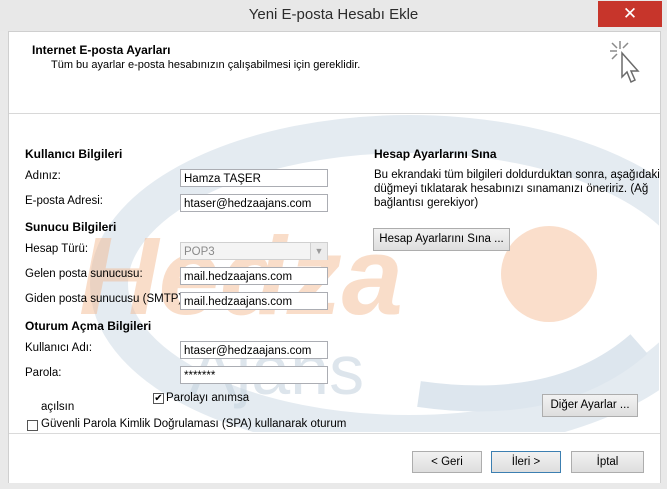  What do you see at coordinates (254, 203) in the screenshot?
I see `email-field: htaser@hedzaajans.com` at bounding box center [254, 203].